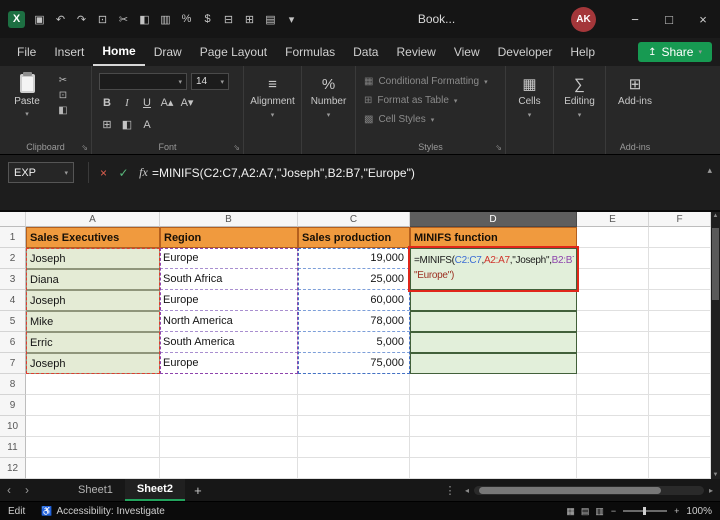 The height and width of the screenshot is (520, 720). What do you see at coordinates (93, 219) in the screenshot?
I see `col-header-A: A` at bounding box center [93, 219].